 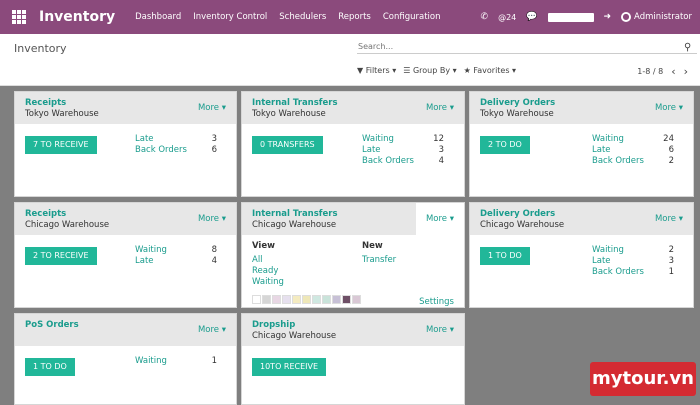 What do you see at coordinates (527, 47) in the screenshot?
I see `search-input` at bounding box center [527, 47].